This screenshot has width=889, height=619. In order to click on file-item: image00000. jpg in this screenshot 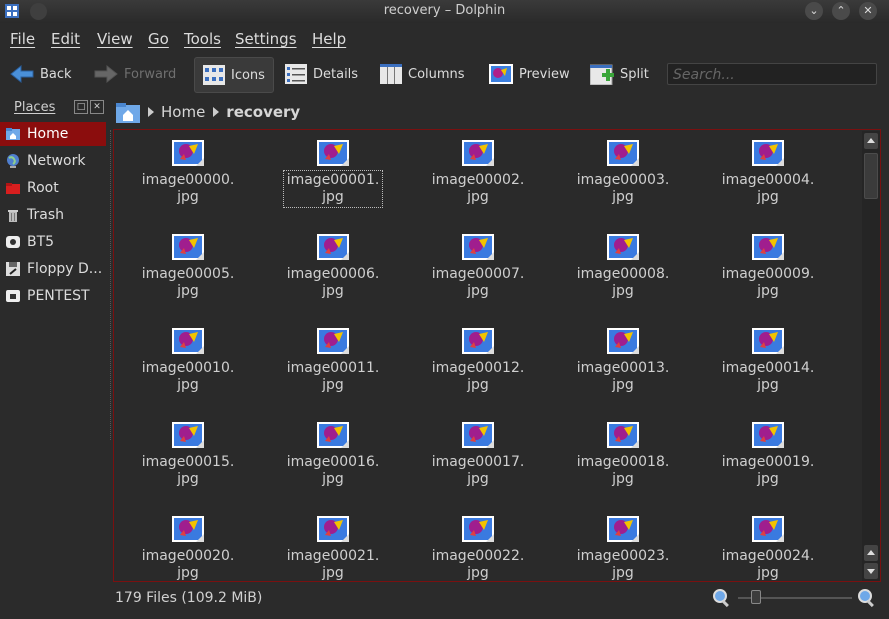, I will do `click(188, 173)`.